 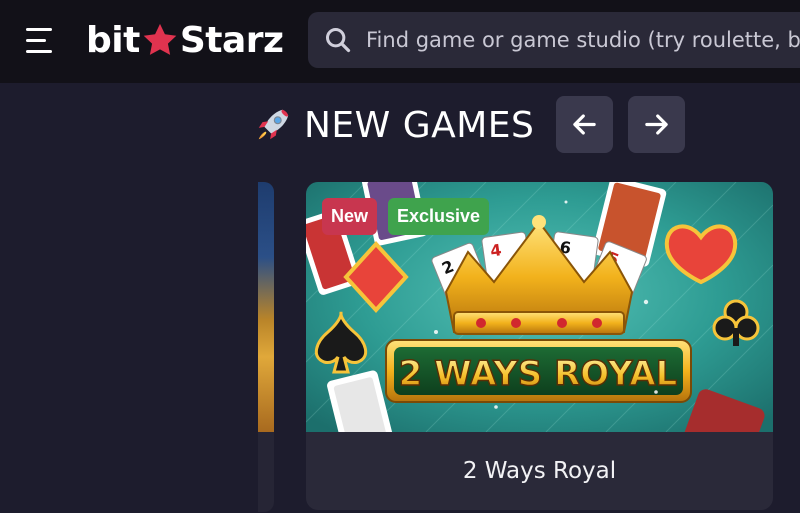 I want to click on section-title: NEW GAMES, so click(x=419, y=125).